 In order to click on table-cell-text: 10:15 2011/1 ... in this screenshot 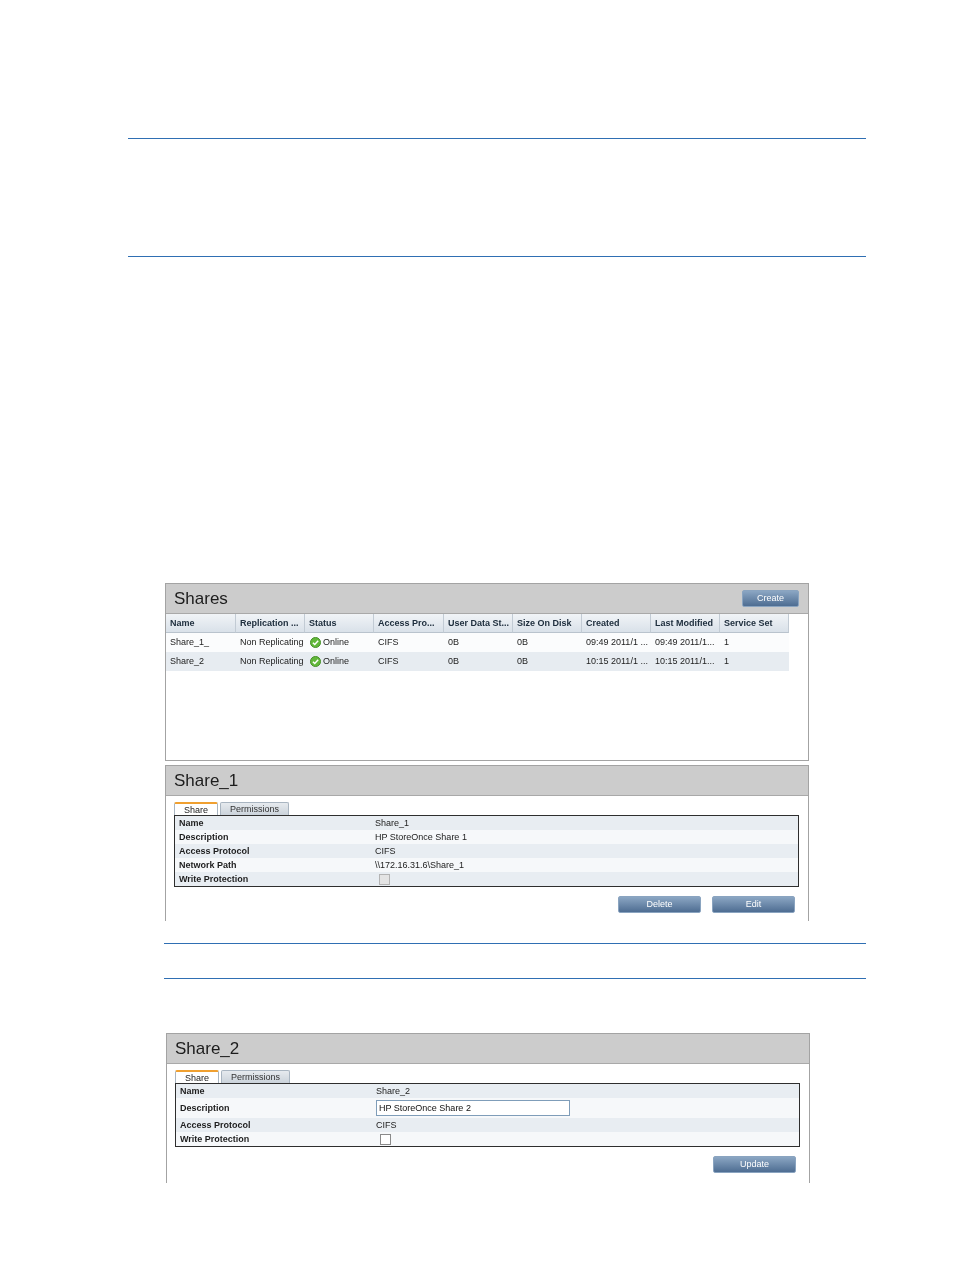, I will do `click(617, 661)`.